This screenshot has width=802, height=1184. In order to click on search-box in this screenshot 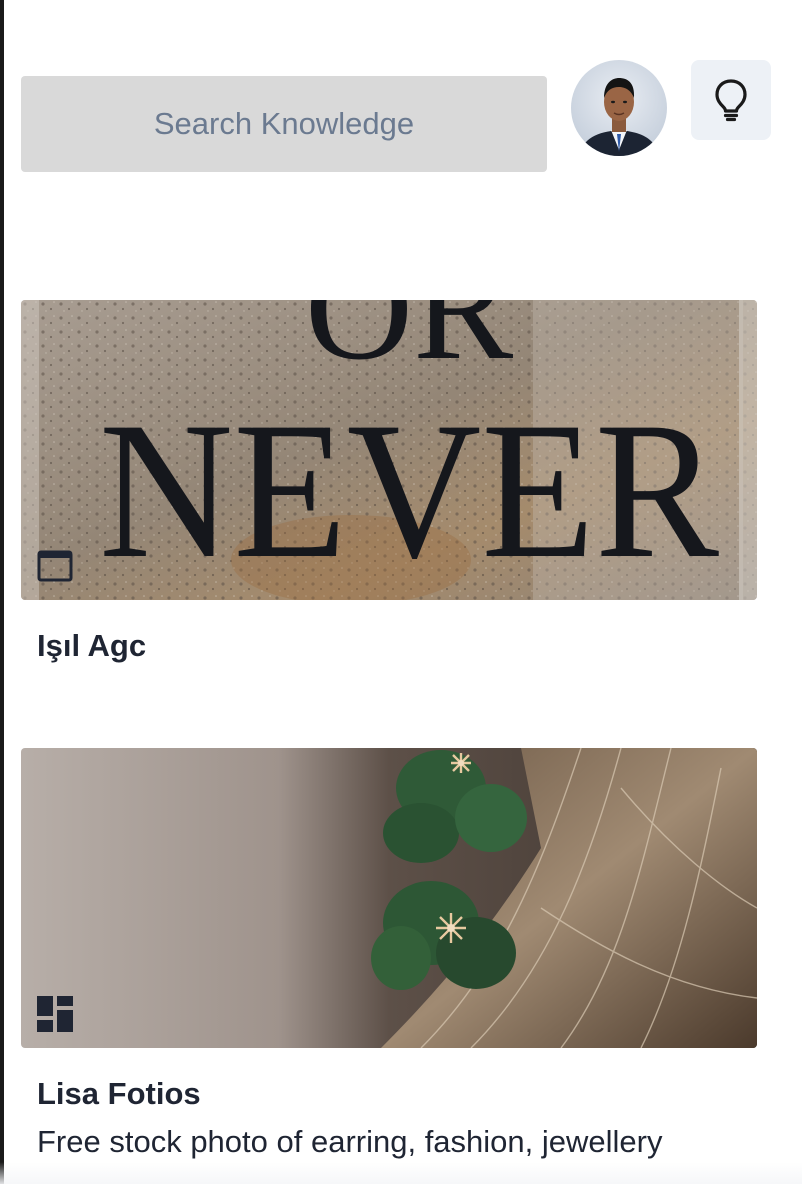, I will do `click(284, 124)`.